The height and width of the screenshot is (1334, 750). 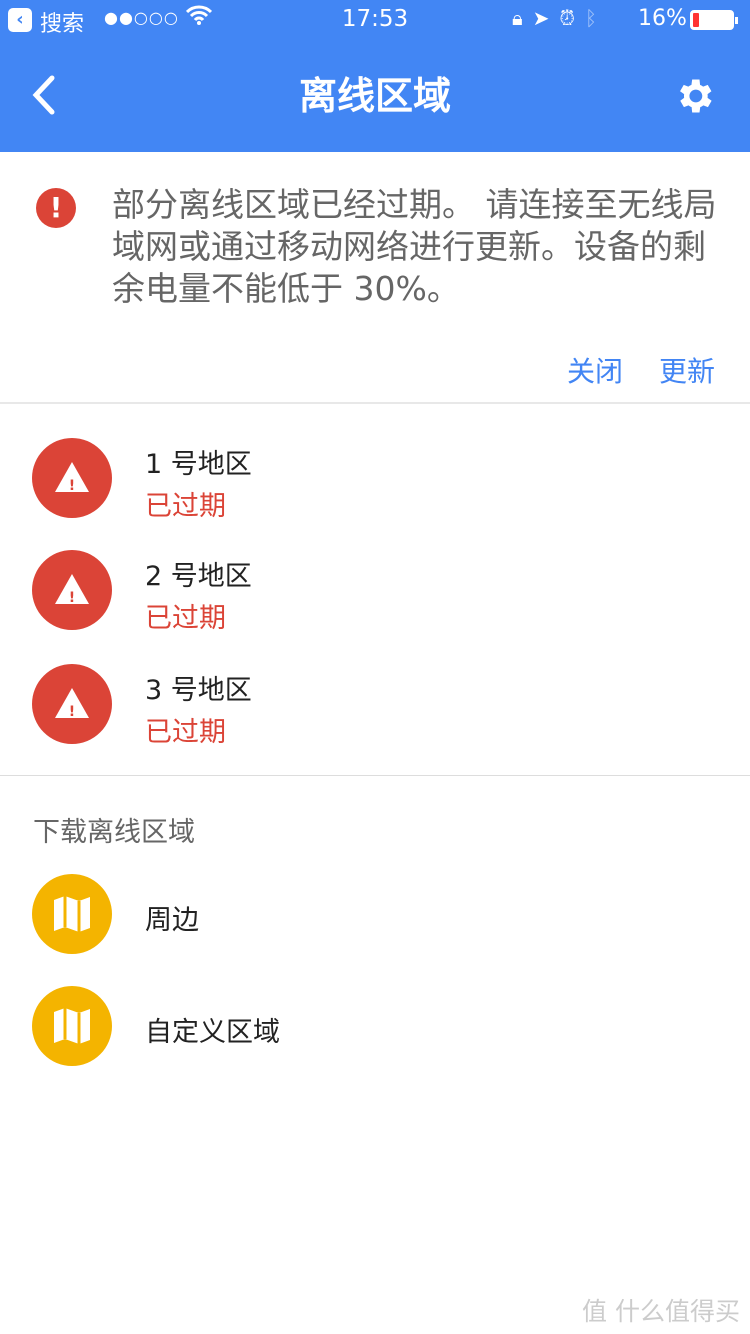 I want to click on dismiss-button: 关闭, so click(x=595, y=370).